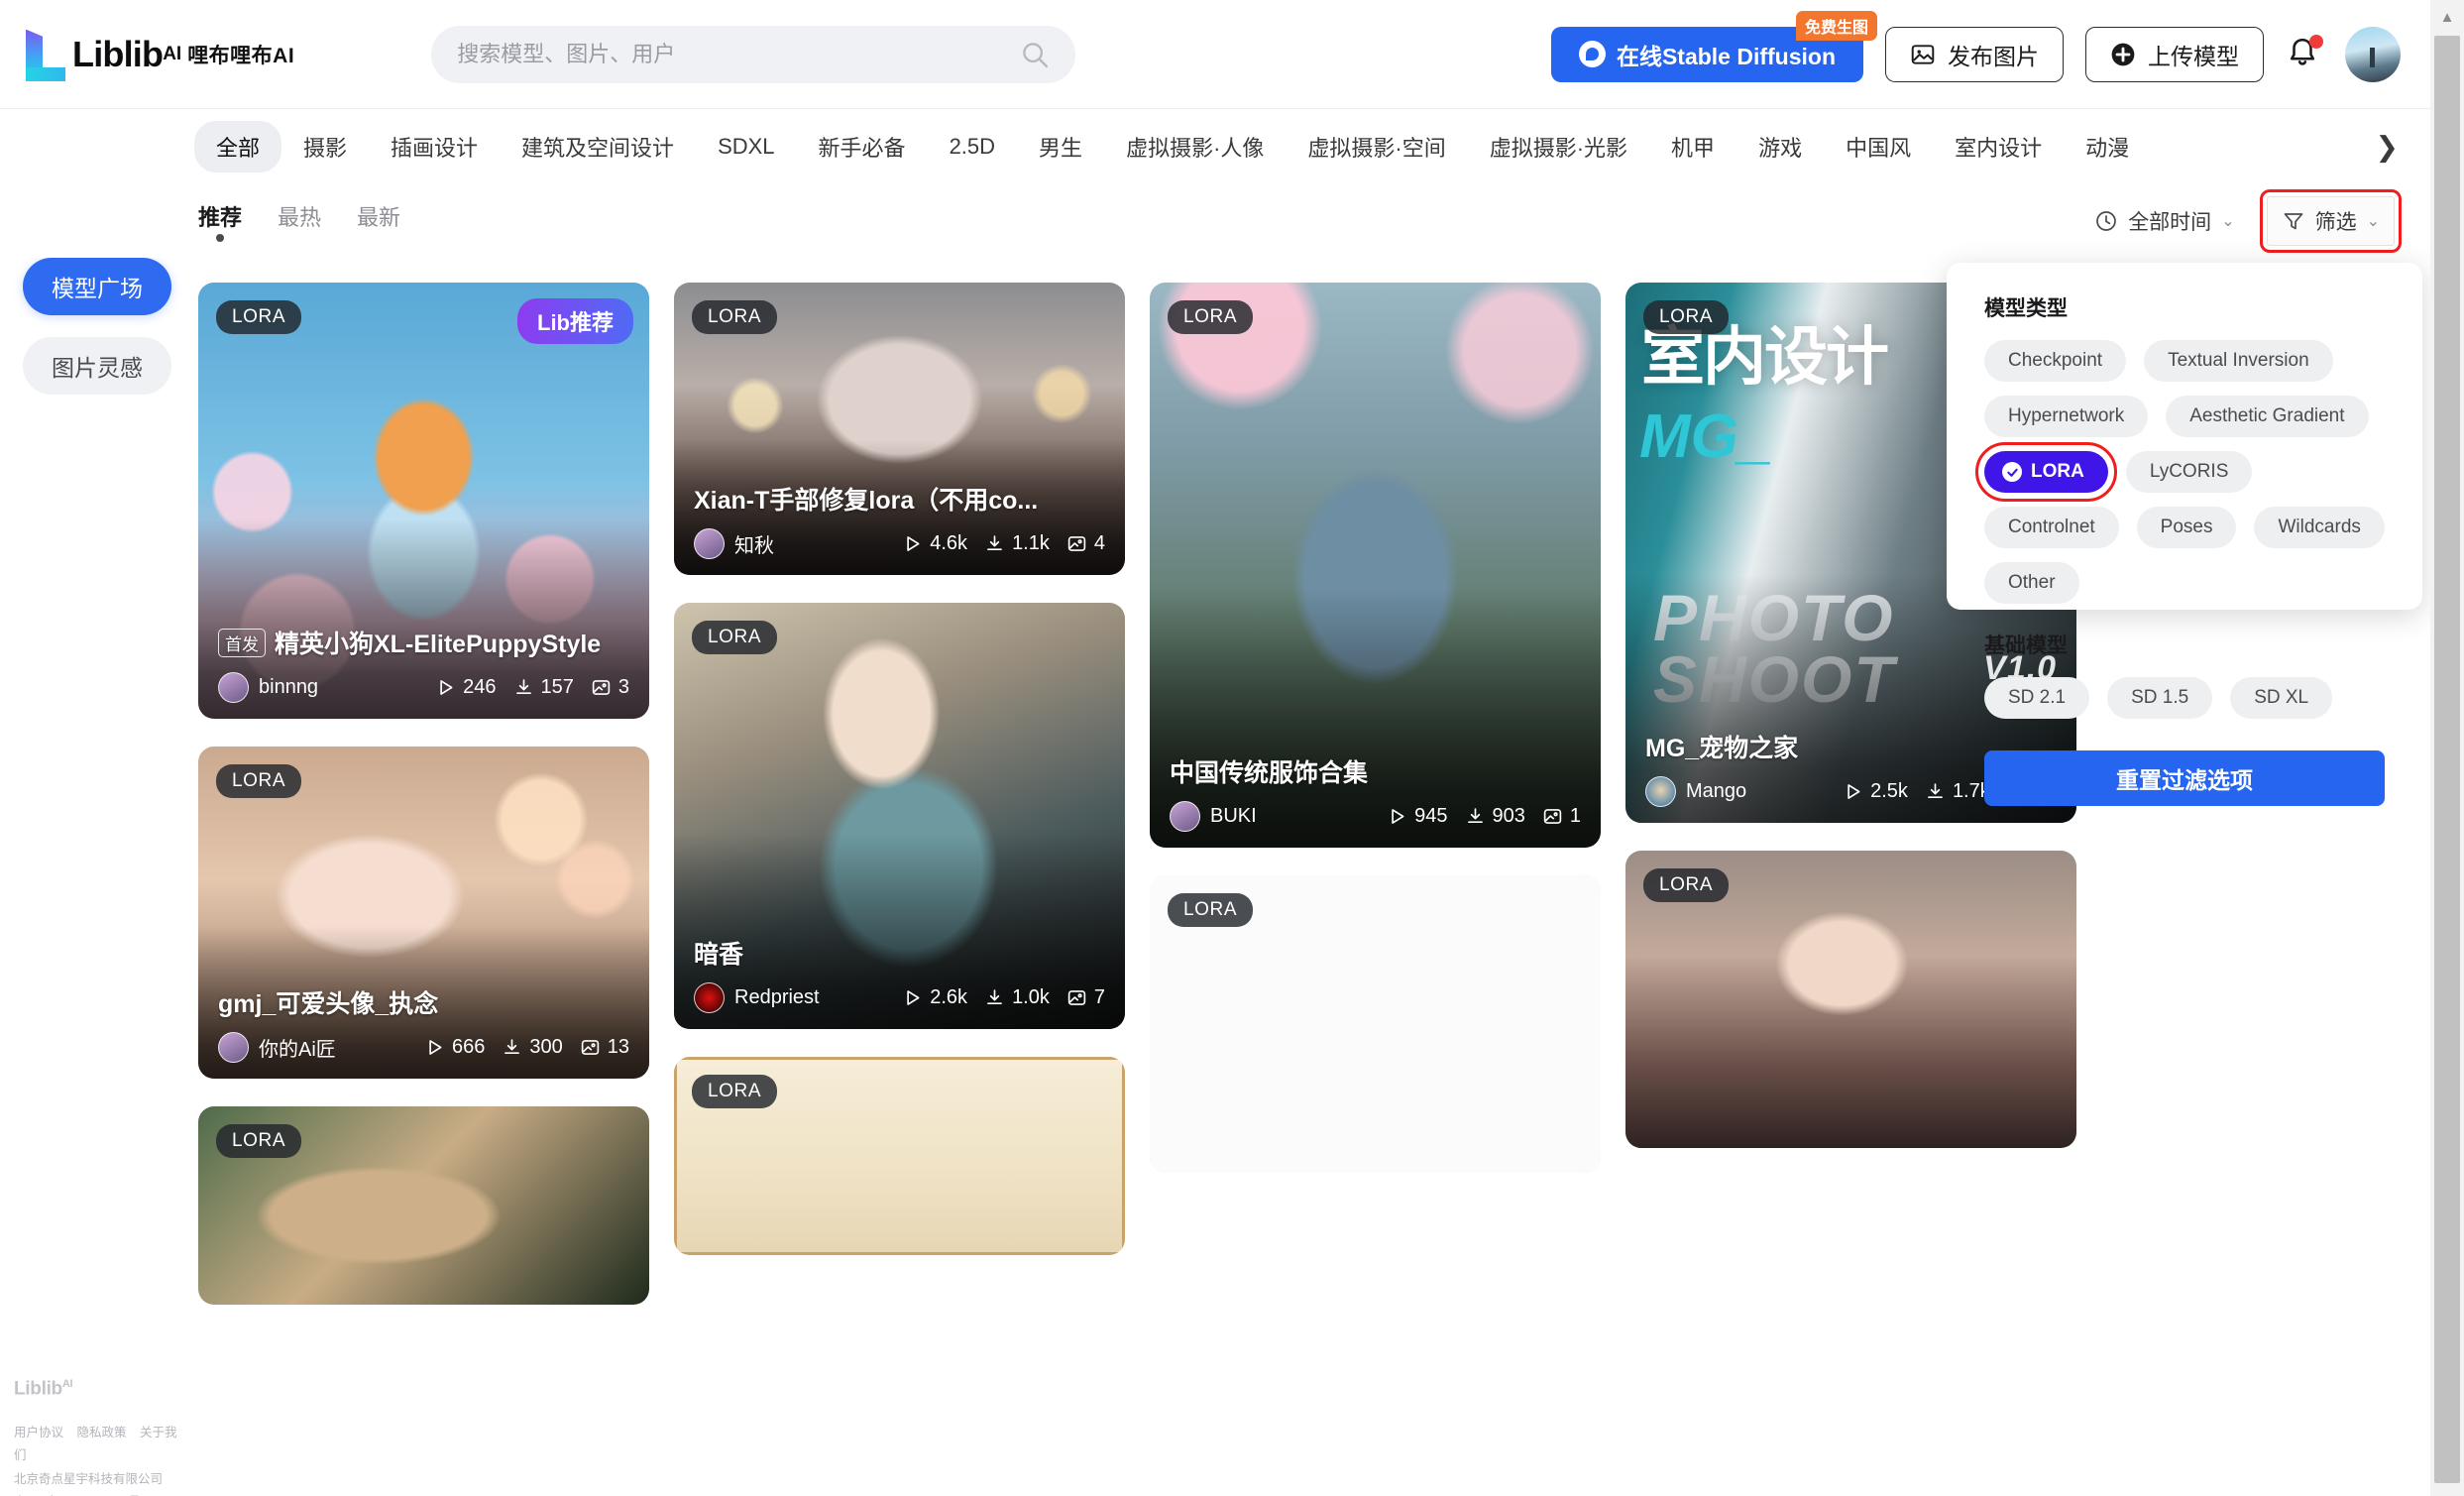 The height and width of the screenshot is (1496, 2464). Describe the element at coordinates (97, 286) in the screenshot. I see `rail-item-model-plaza: 模型广场` at that location.